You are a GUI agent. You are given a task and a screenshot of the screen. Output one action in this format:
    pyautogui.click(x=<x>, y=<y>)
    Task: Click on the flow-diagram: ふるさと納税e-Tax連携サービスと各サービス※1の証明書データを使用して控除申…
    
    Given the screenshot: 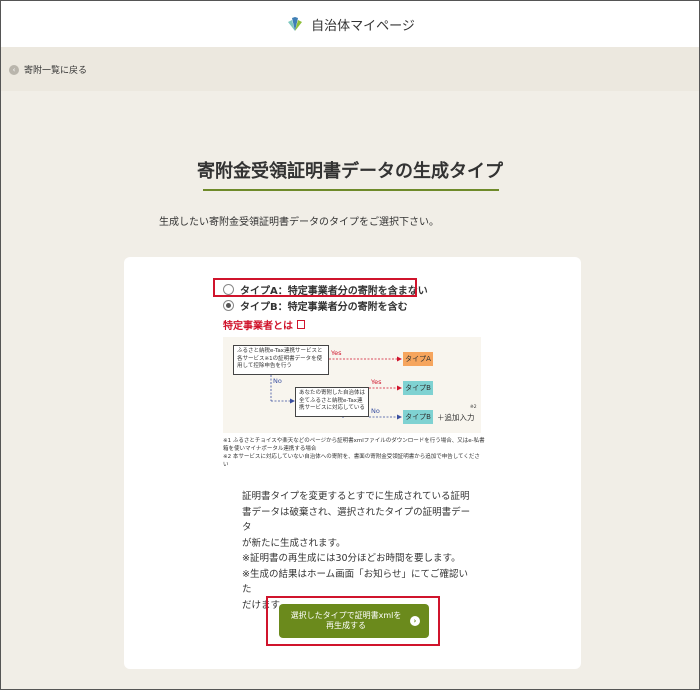 What is the action you would take?
    pyautogui.click(x=352, y=385)
    